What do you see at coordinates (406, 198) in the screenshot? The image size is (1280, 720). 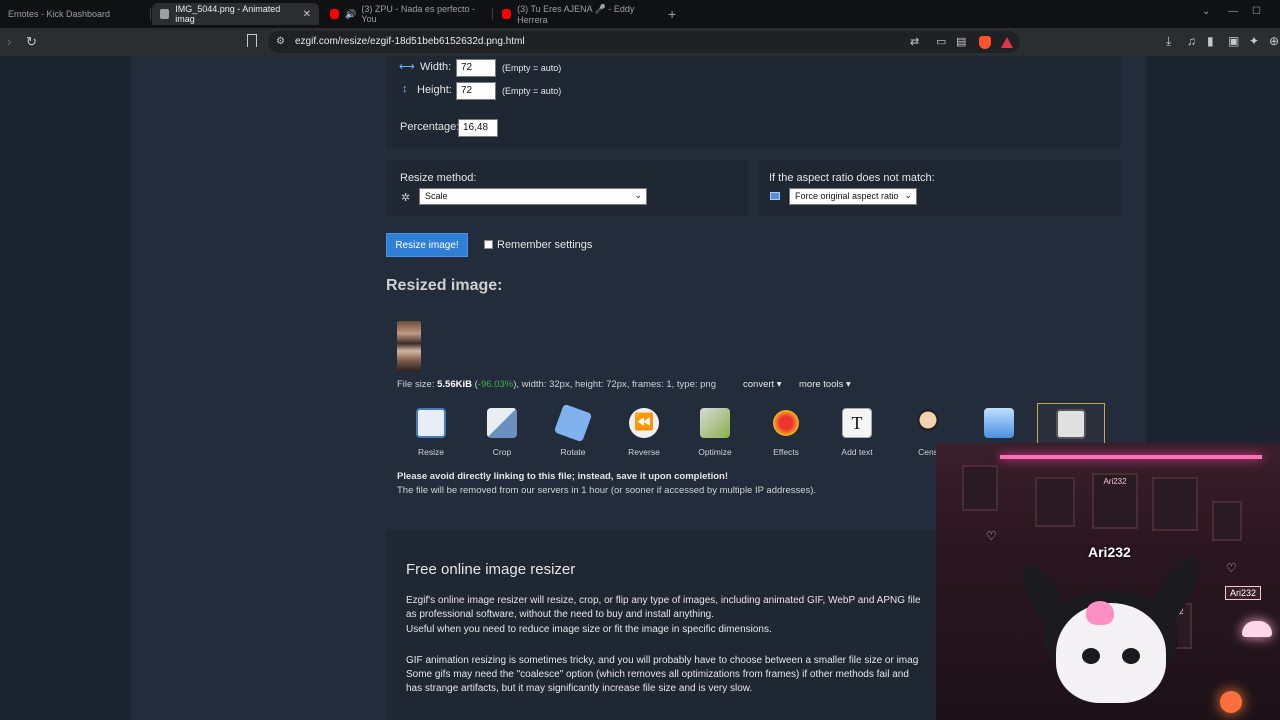 I see `gear-icon: ✲` at bounding box center [406, 198].